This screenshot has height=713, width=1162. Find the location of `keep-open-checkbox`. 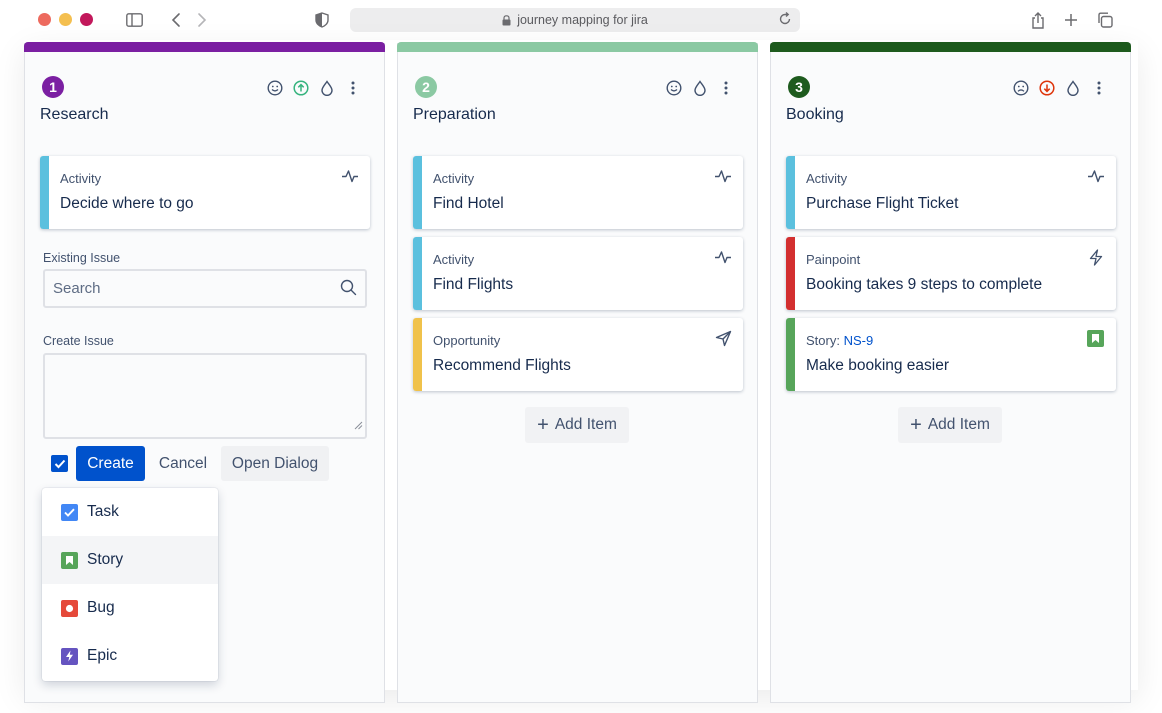

keep-open-checkbox is located at coordinates (59, 463).